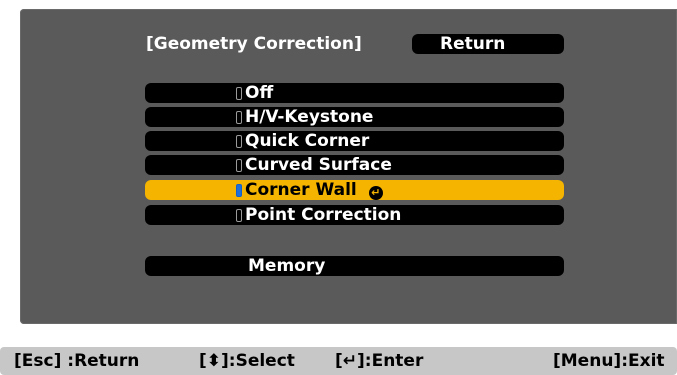 This screenshot has width=677, height=375. I want to click on option-point-correction: Point Correction, so click(354, 215).